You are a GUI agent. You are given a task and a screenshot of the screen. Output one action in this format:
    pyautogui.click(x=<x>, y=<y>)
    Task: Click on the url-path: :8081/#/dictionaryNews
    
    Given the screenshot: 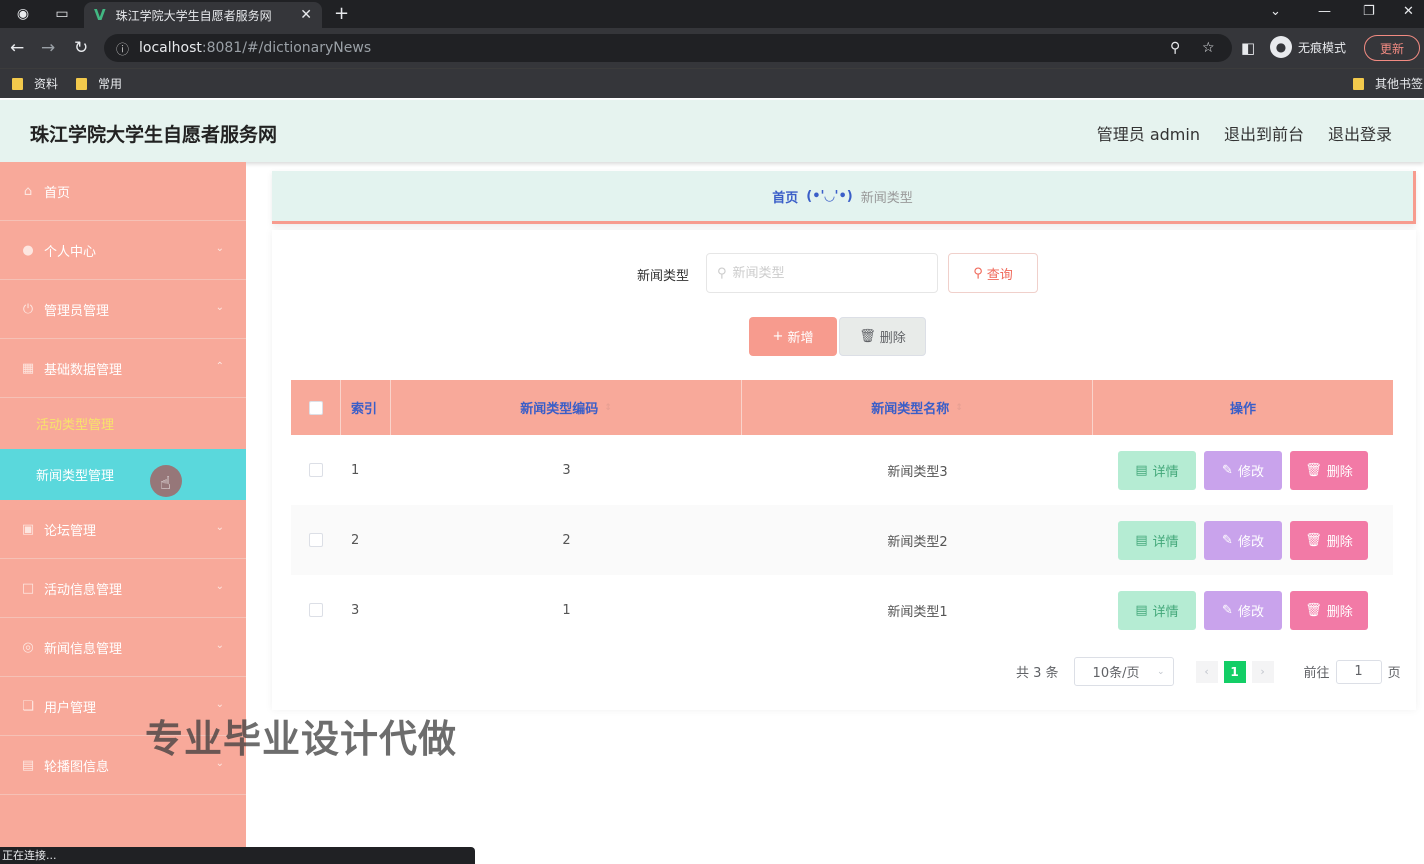 What is the action you would take?
    pyautogui.click(x=286, y=48)
    